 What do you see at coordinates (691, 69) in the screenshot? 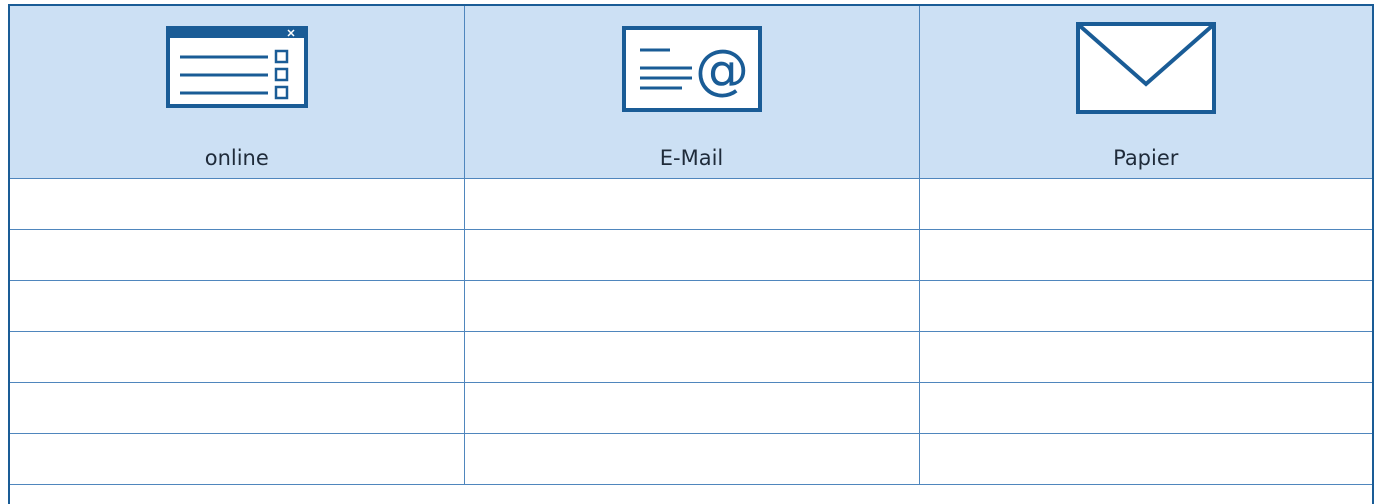
I see `email-at-icon: @` at bounding box center [691, 69].